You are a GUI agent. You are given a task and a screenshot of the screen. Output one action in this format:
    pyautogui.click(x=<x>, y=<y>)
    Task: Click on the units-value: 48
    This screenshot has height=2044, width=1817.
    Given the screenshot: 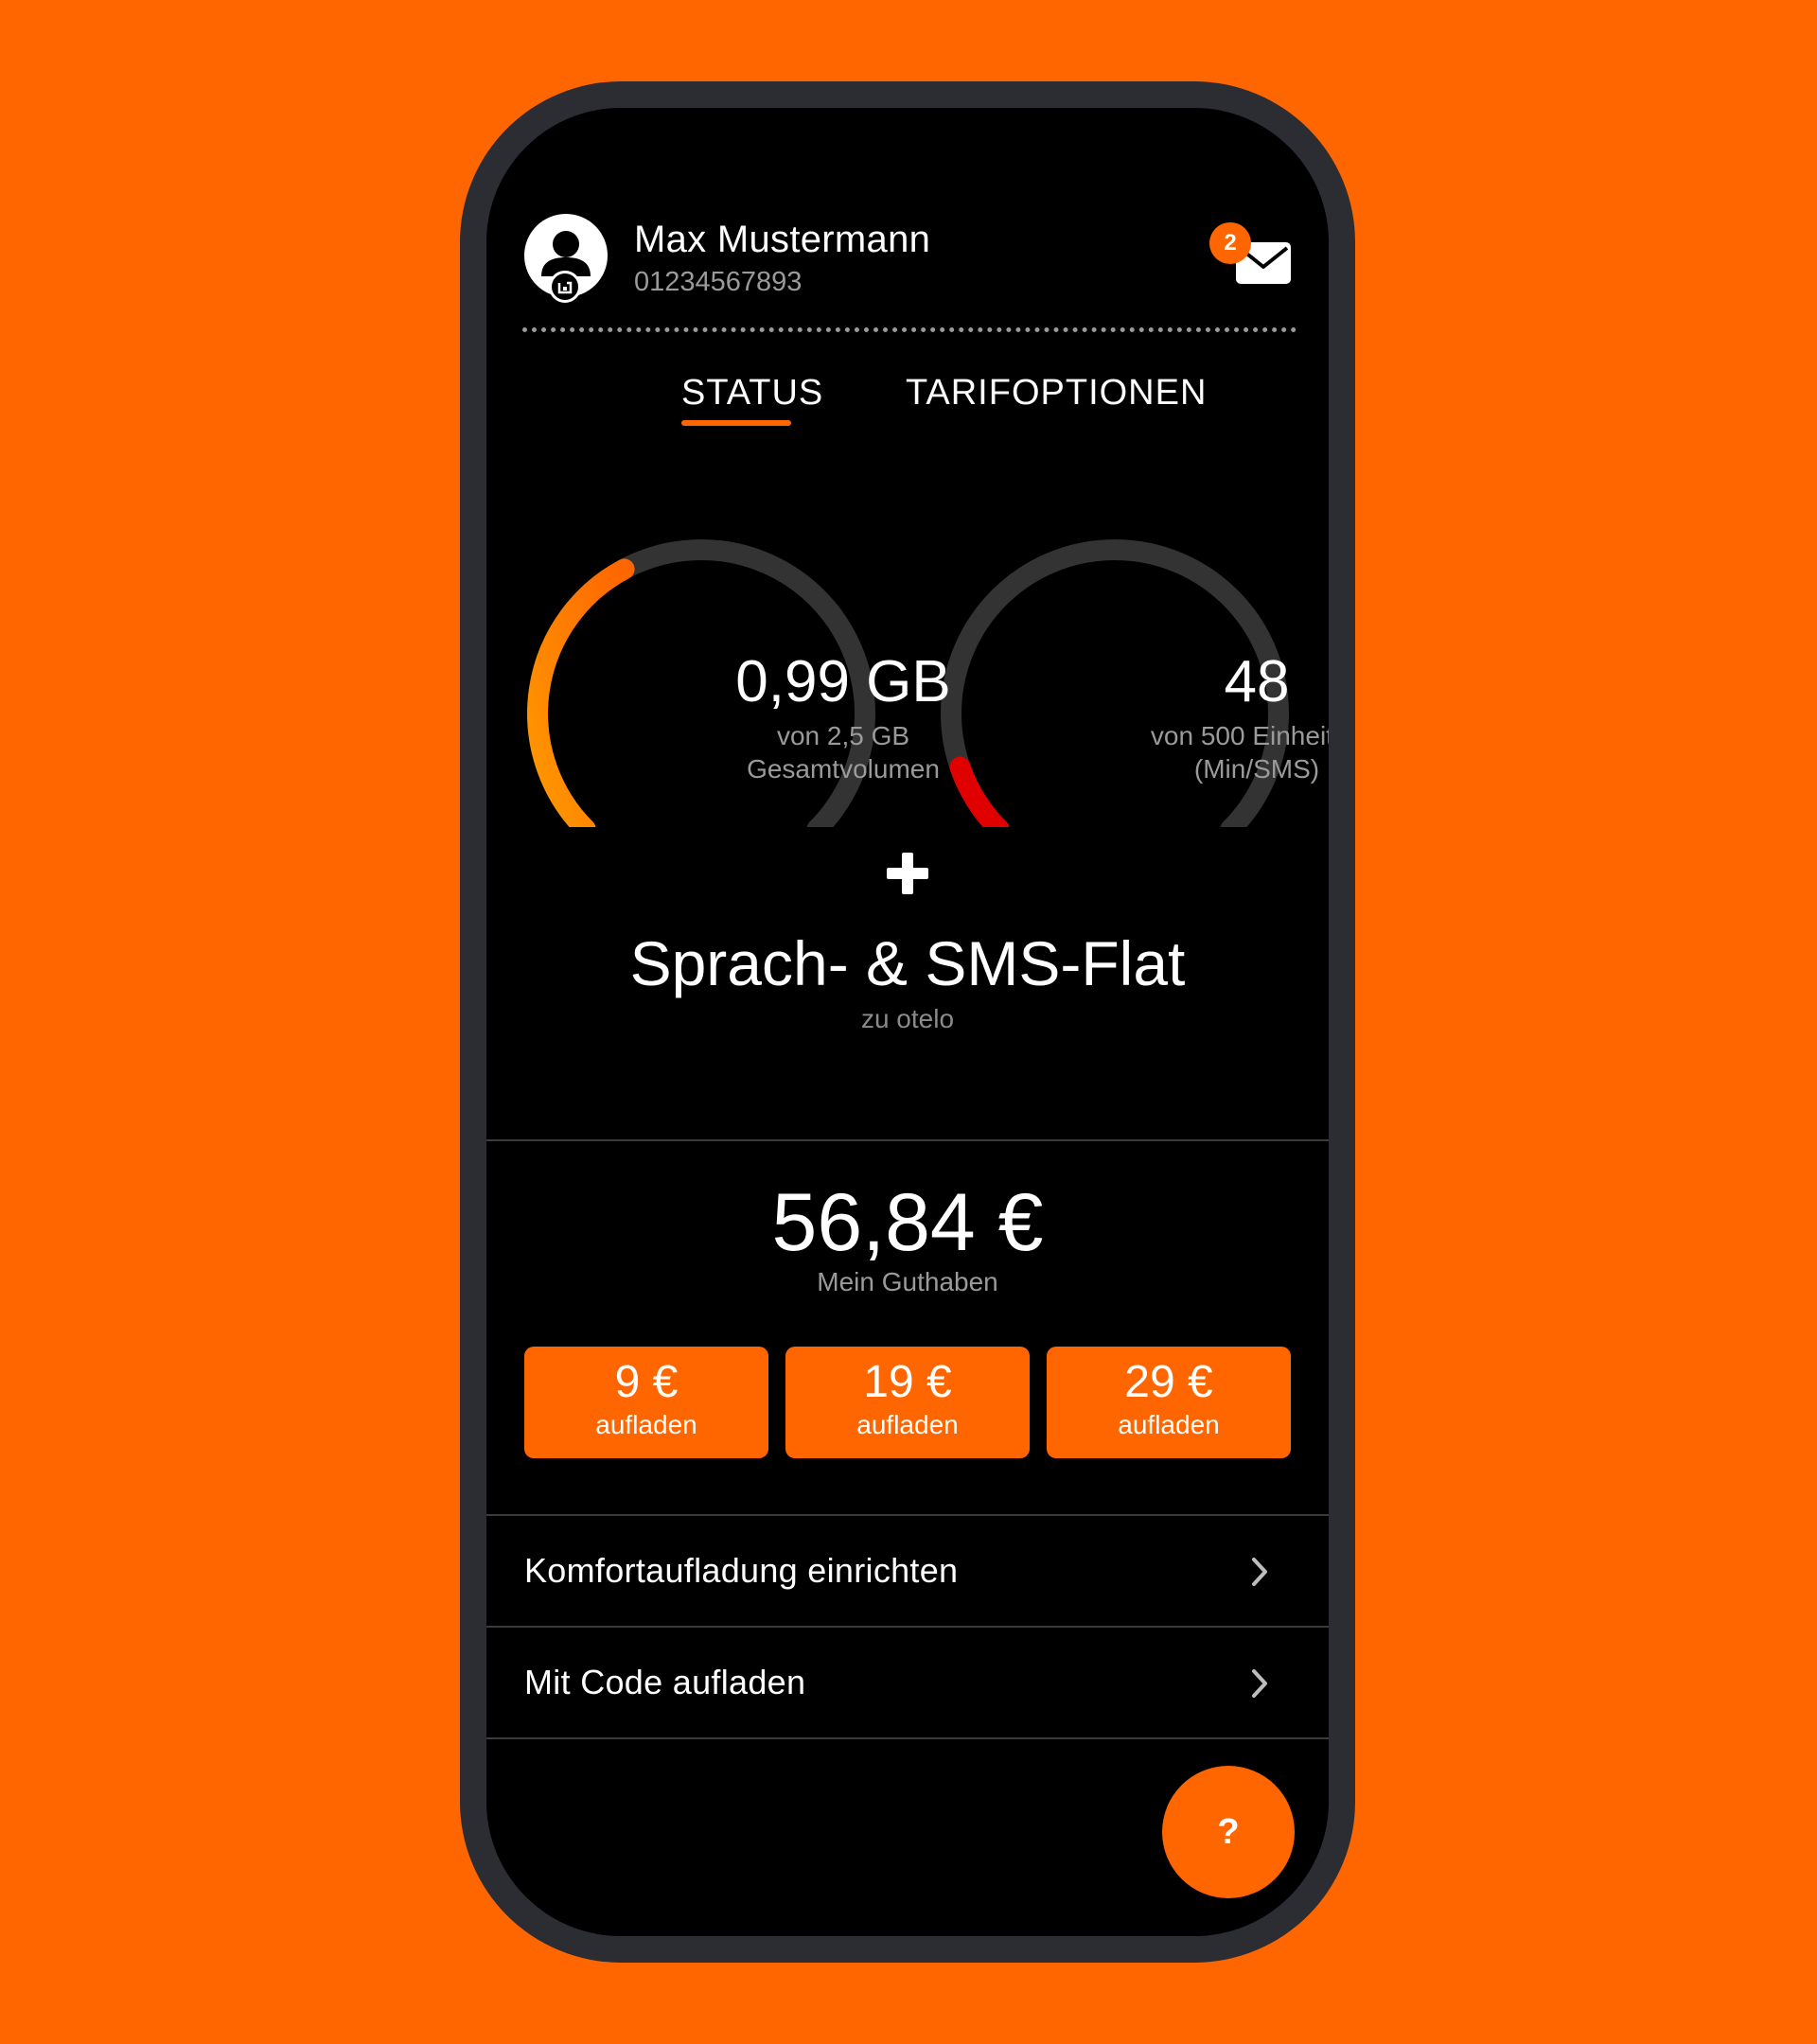 What is the action you would take?
    pyautogui.click(x=1257, y=681)
    